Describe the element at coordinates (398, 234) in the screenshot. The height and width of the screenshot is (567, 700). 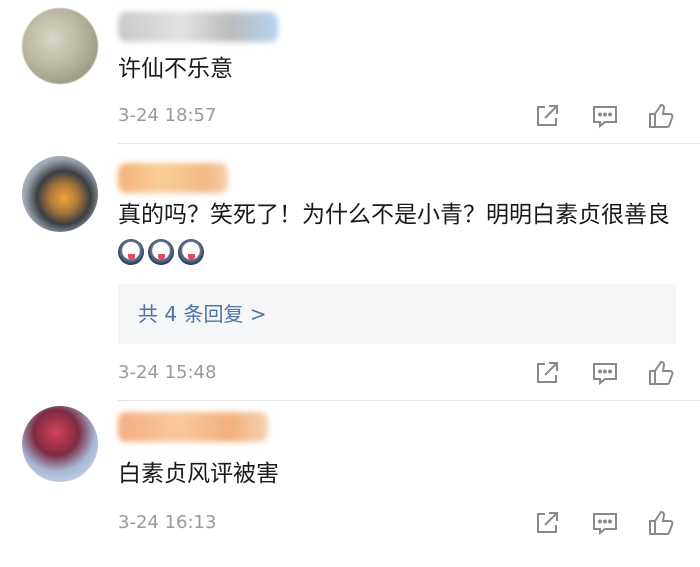
I see `comment-text-block: 真的吗？笑死了！为什么不是小青？明明白素贞很善良` at that location.